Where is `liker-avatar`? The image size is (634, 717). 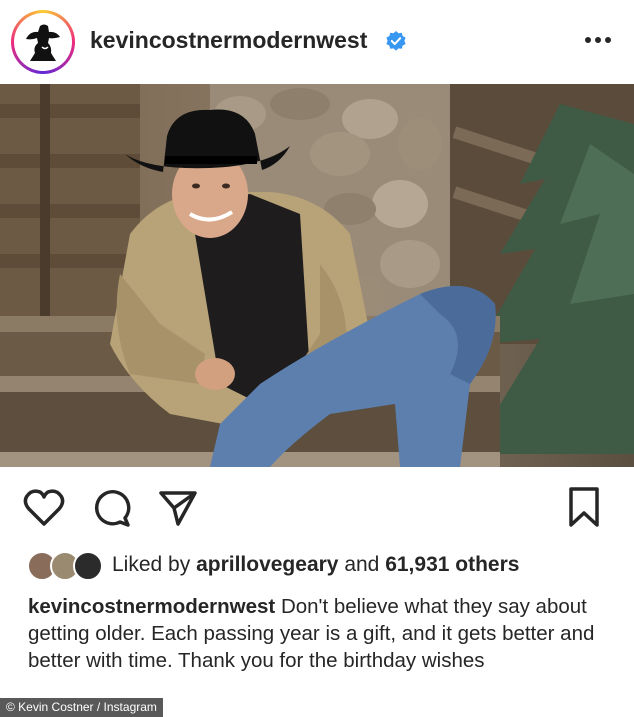
liker-avatar is located at coordinates (88, 566).